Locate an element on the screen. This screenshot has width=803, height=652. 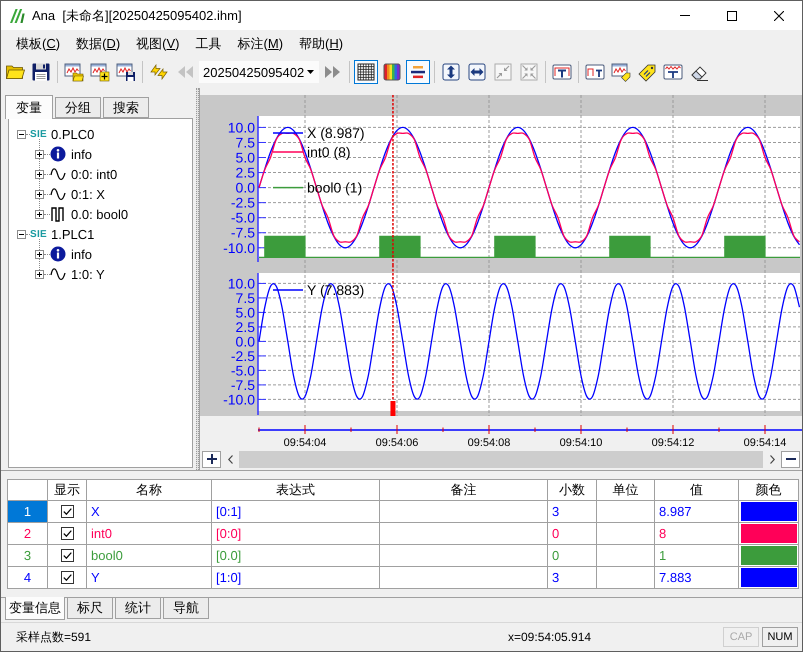
zoom-out-button is located at coordinates (790, 459).